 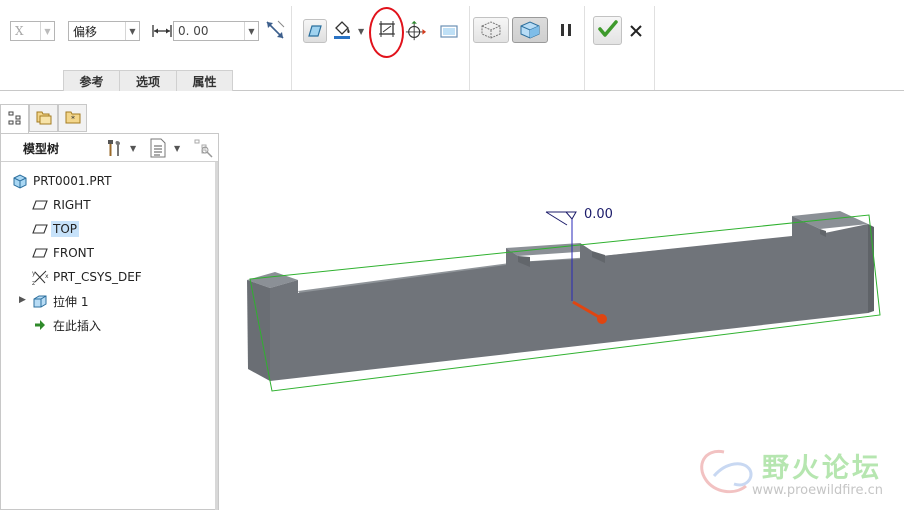 I want to click on tree-item-front: FRONT, so click(x=62, y=253).